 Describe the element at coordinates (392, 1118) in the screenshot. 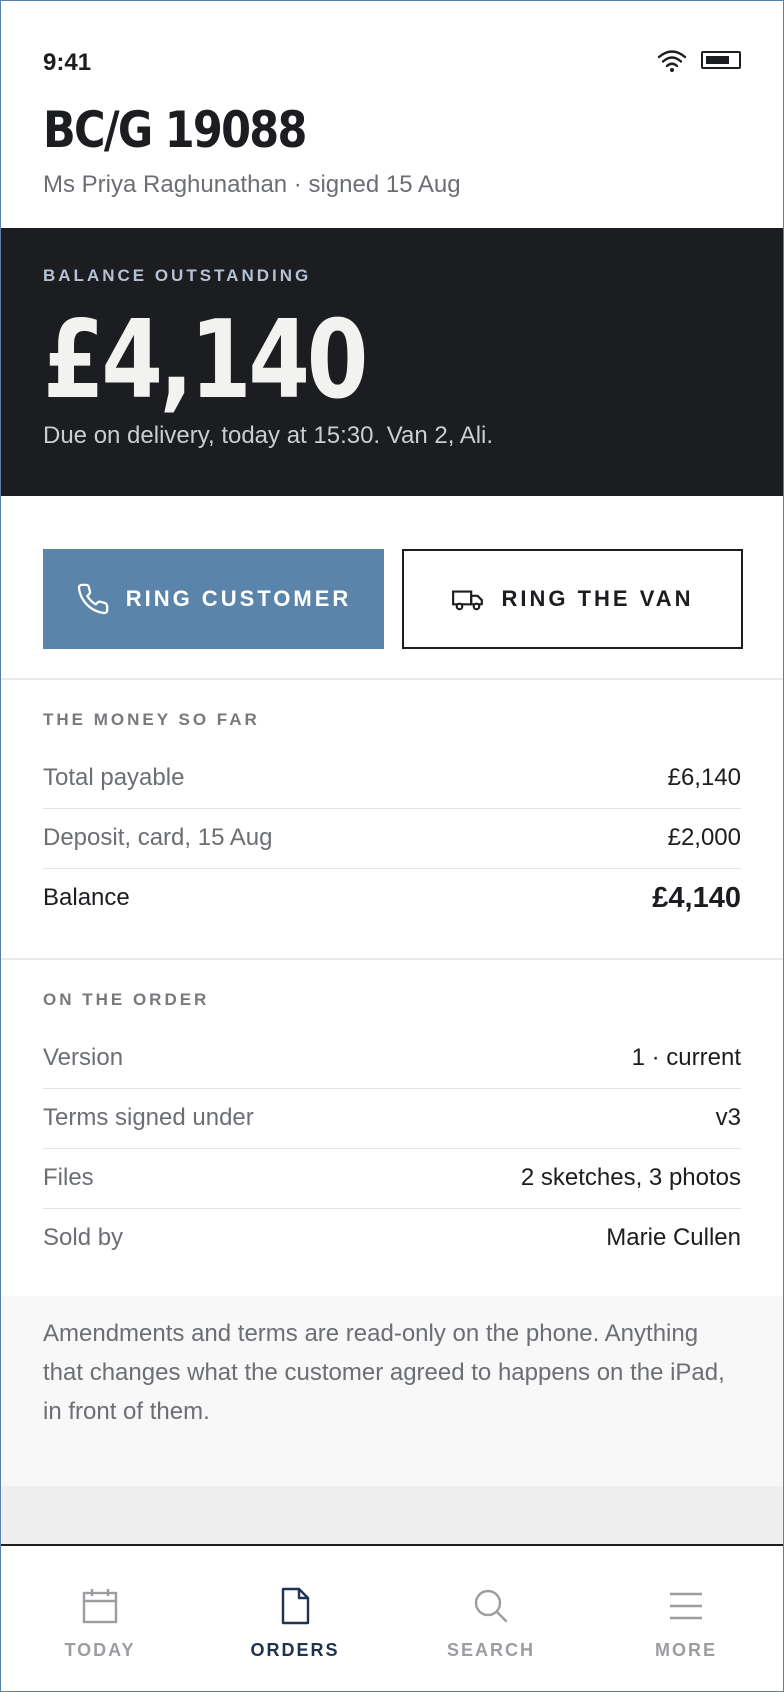

I see `order-row-terms: Terms signed under v3` at that location.